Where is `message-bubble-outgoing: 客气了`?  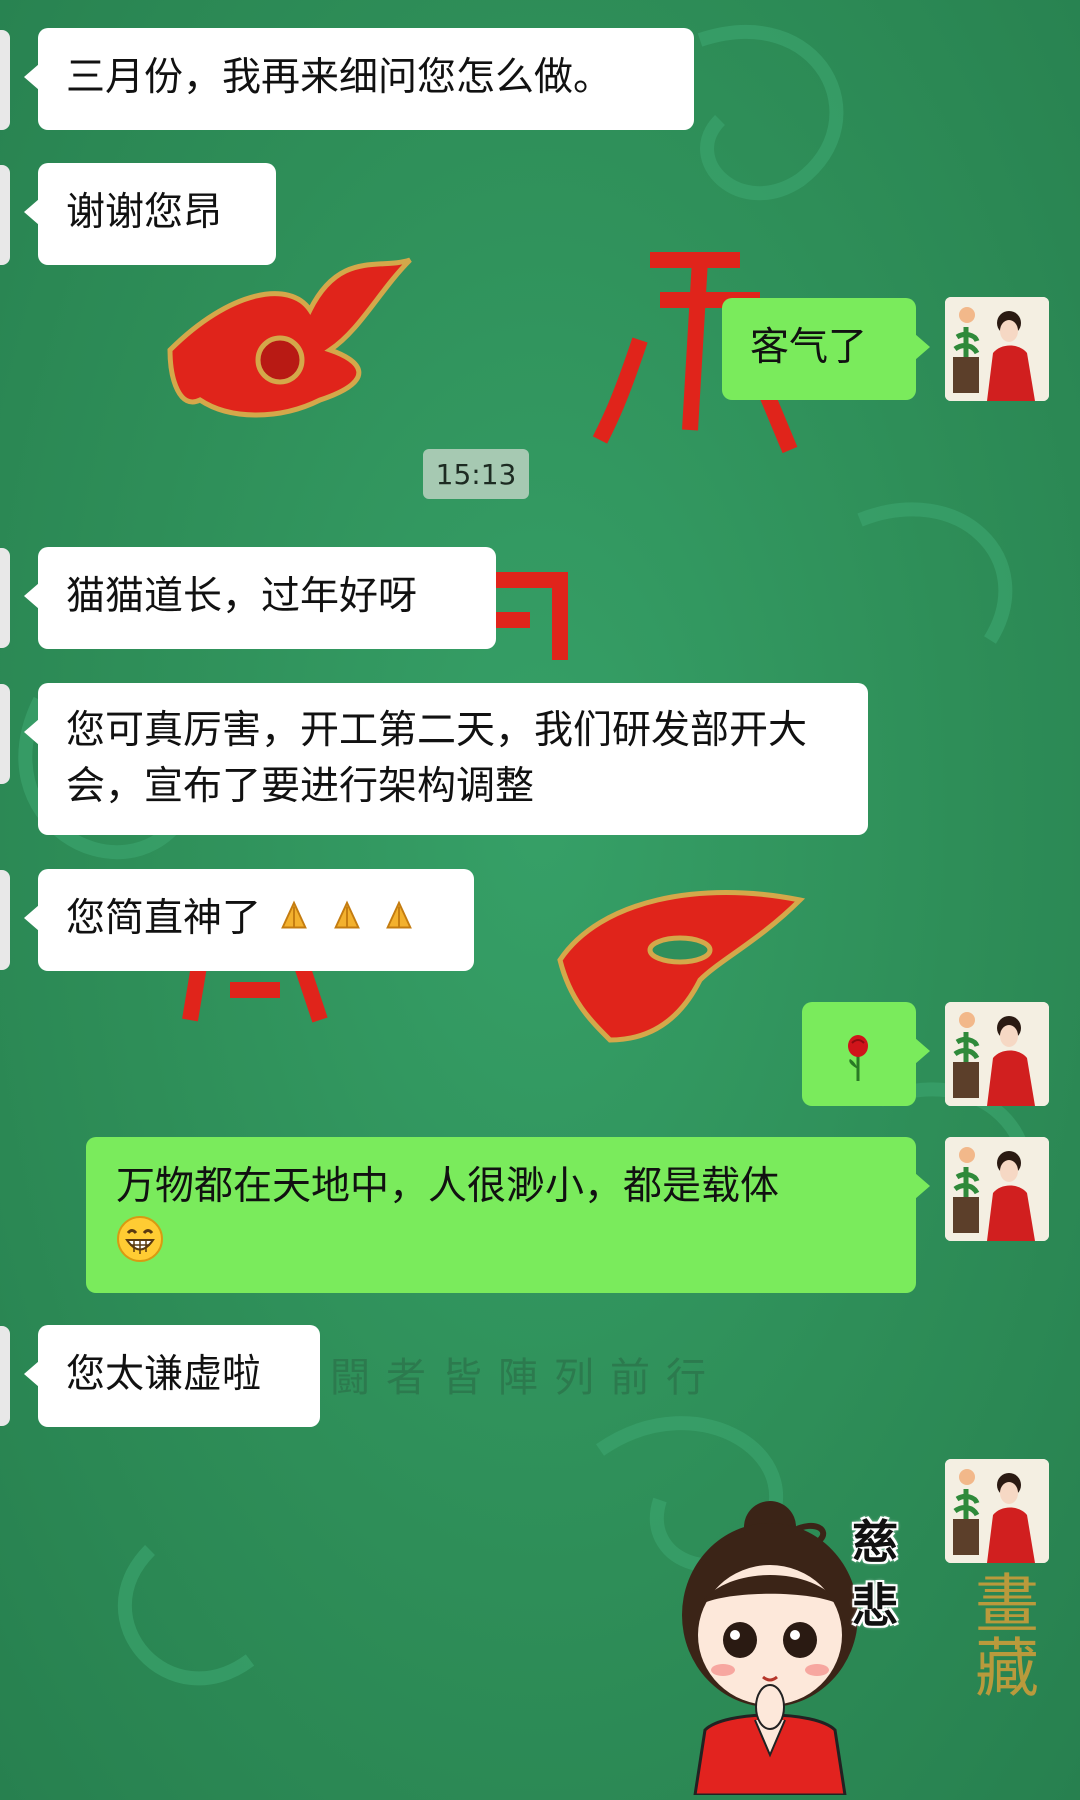
message-bubble-outgoing: 客气了 is located at coordinates (826, 349).